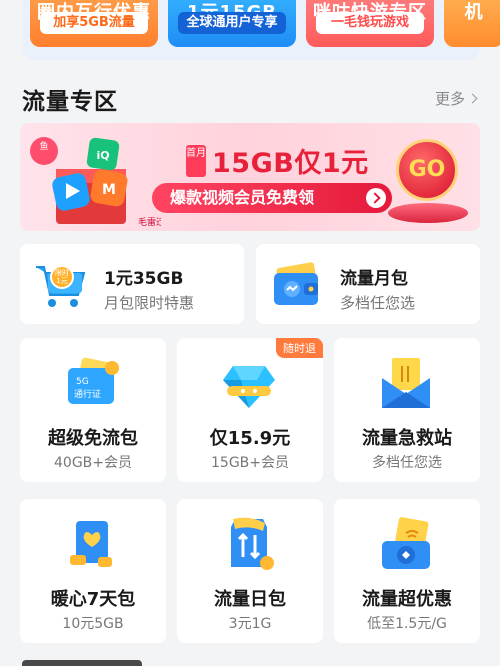 This screenshot has width=500, height=666. I want to click on svg-text: 限时, so click(62, 272).